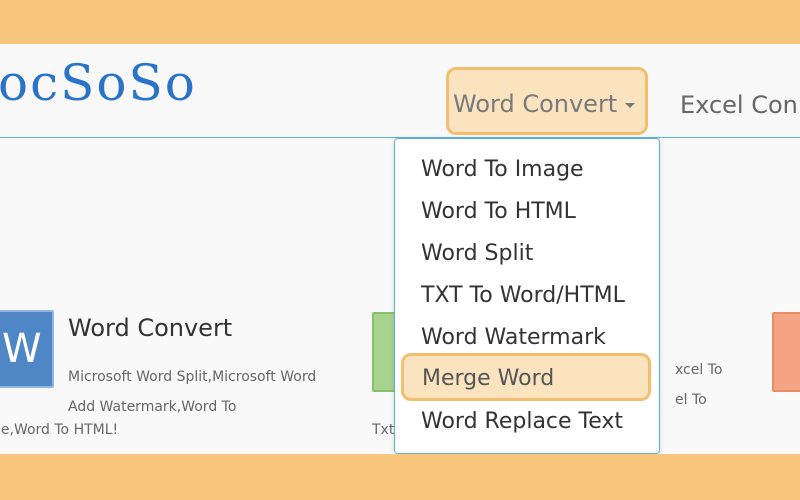 Image resolution: width=800 pixels, height=500 pixels. I want to click on caret-down-icon, so click(630, 105).